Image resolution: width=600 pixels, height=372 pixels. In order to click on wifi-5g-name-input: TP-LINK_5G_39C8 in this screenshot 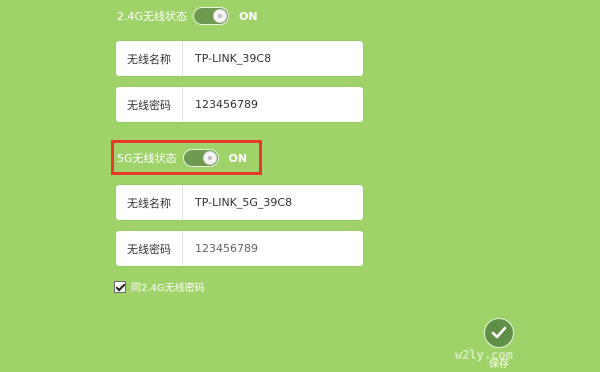, I will do `click(237, 202)`.